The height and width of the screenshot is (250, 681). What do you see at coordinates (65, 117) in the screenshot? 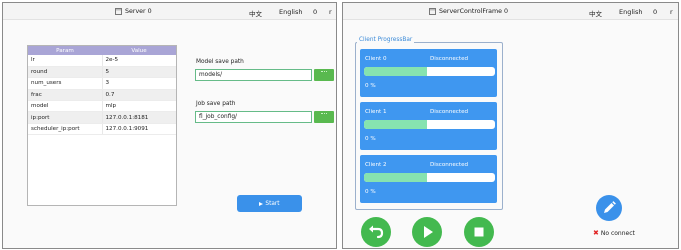
I see `param-cell: ip:port` at bounding box center [65, 117].